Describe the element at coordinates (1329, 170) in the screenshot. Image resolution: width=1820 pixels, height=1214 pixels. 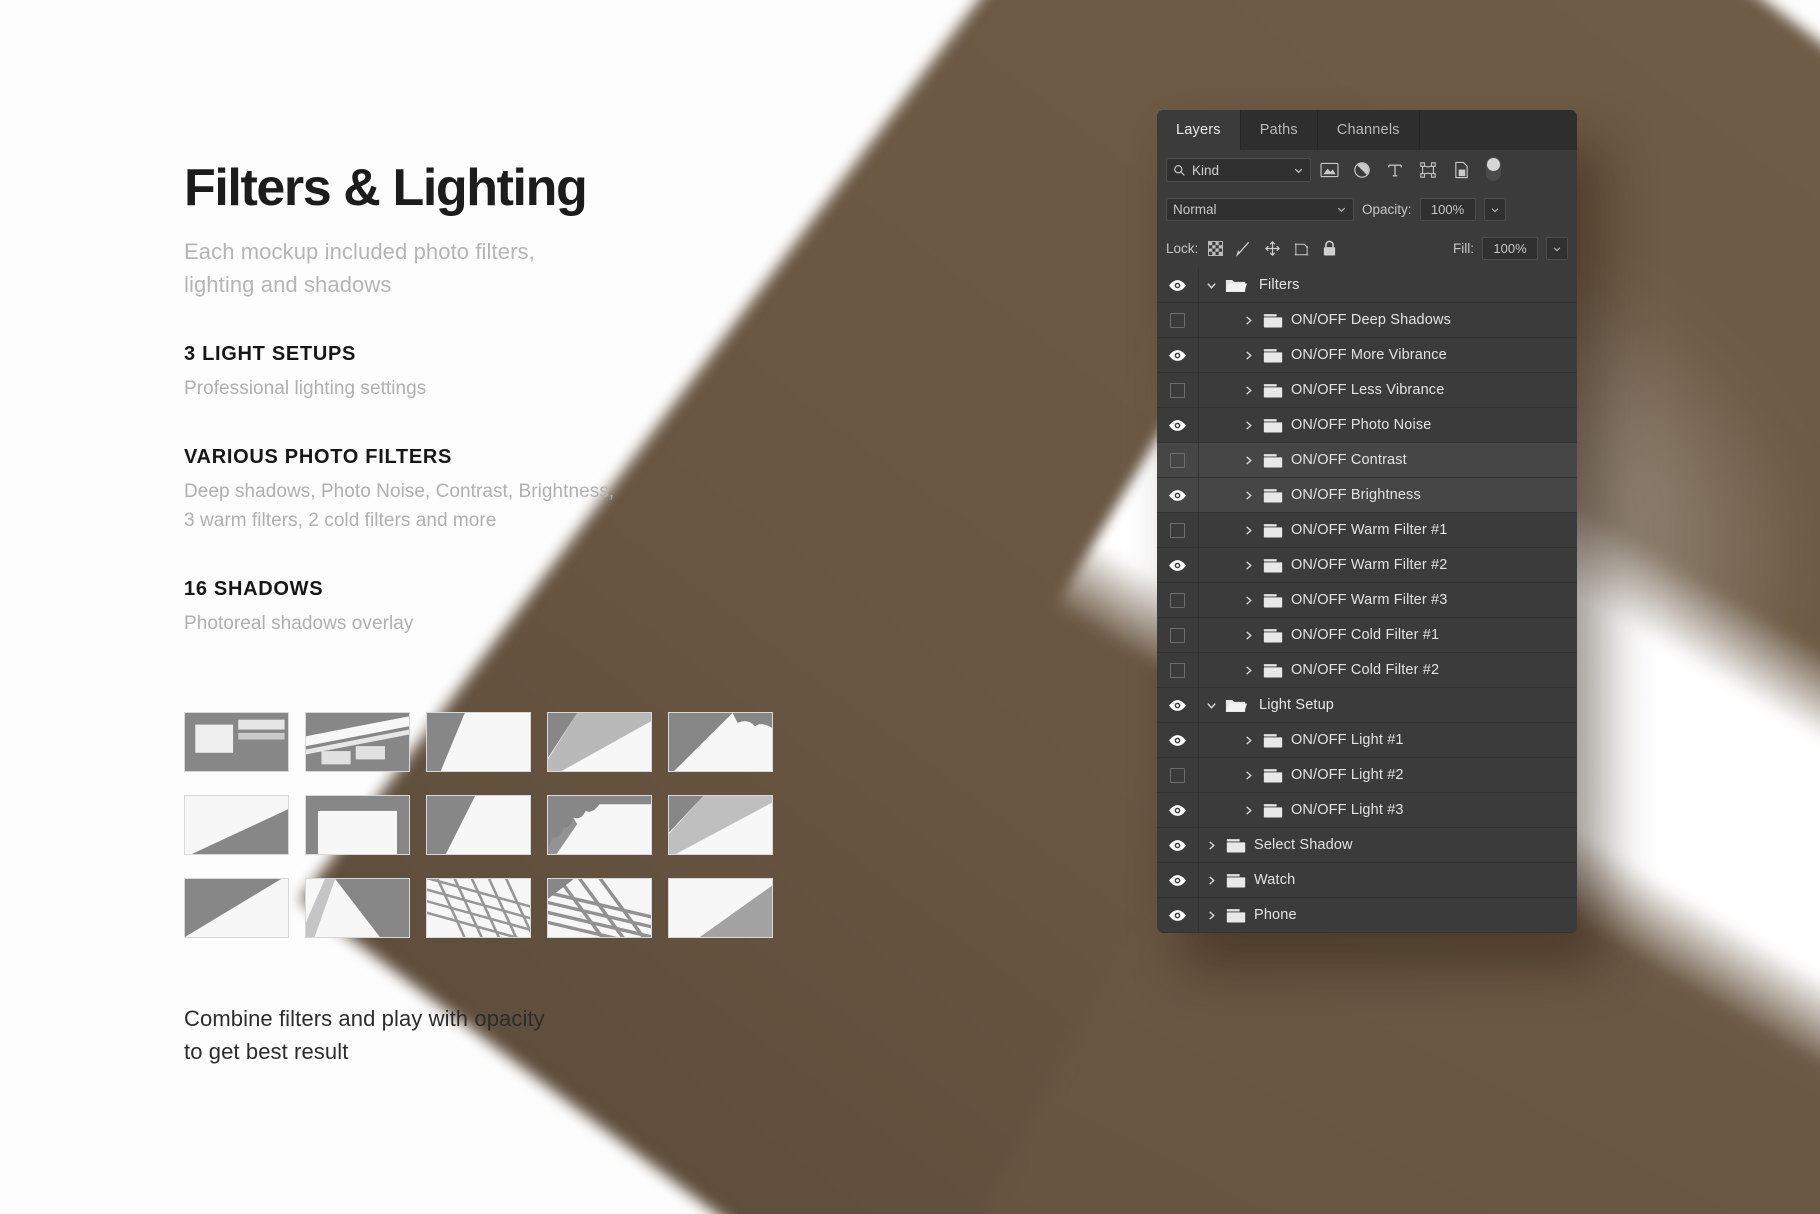
I see `pixel-layer-icon` at that location.